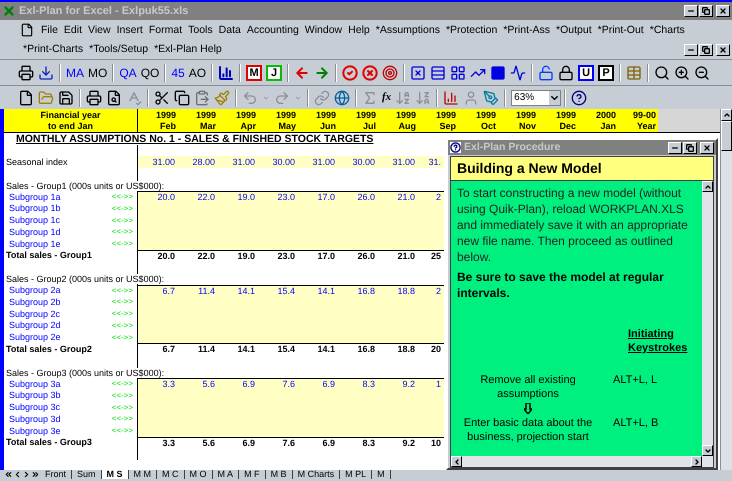 The width and height of the screenshot is (732, 481). Describe the element at coordinates (408, 443) in the screenshot. I see `total-cell: 9.2` at that location.